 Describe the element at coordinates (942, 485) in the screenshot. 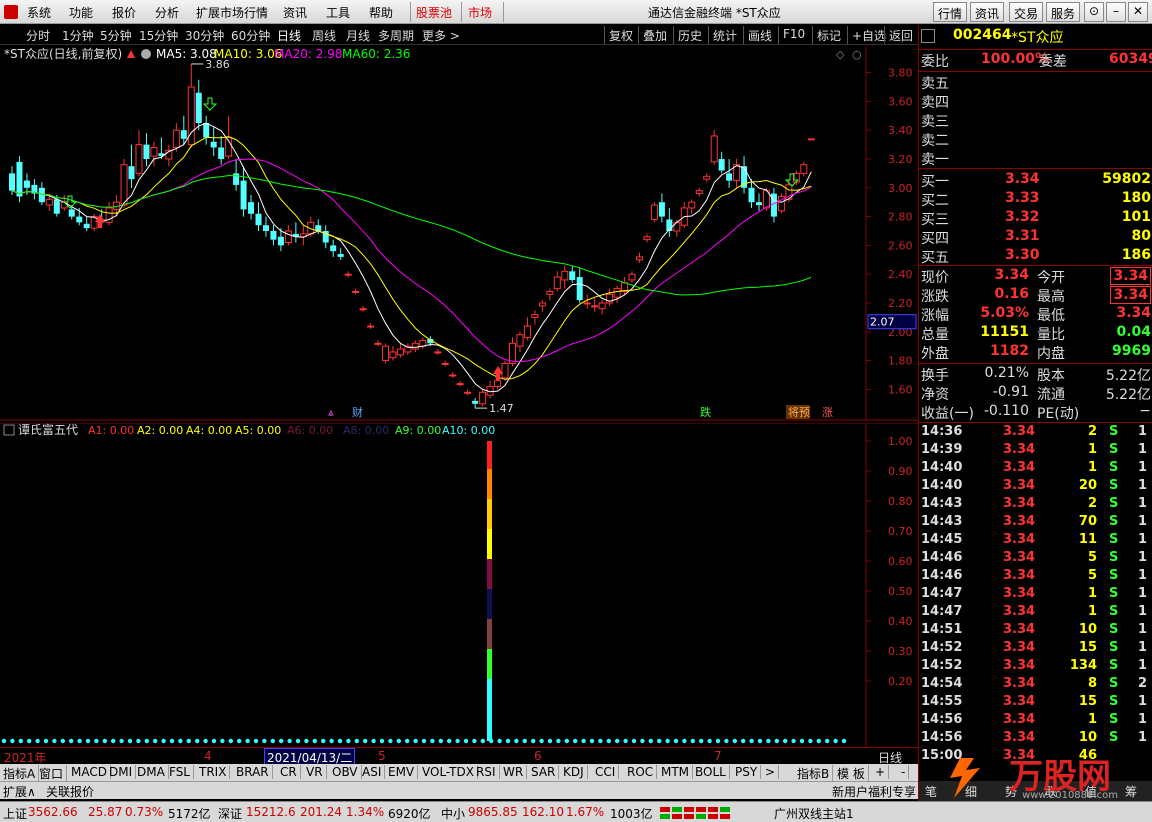

I see `tick-time: 14:40` at that location.